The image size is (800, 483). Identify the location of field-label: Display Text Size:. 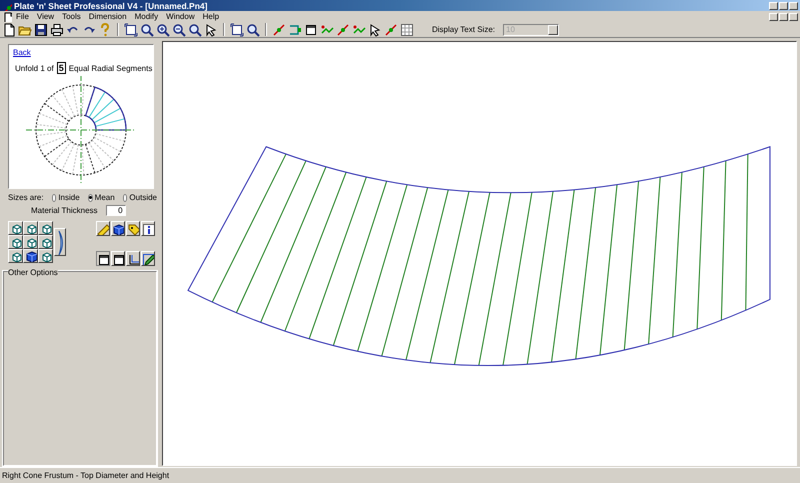
(463, 29).